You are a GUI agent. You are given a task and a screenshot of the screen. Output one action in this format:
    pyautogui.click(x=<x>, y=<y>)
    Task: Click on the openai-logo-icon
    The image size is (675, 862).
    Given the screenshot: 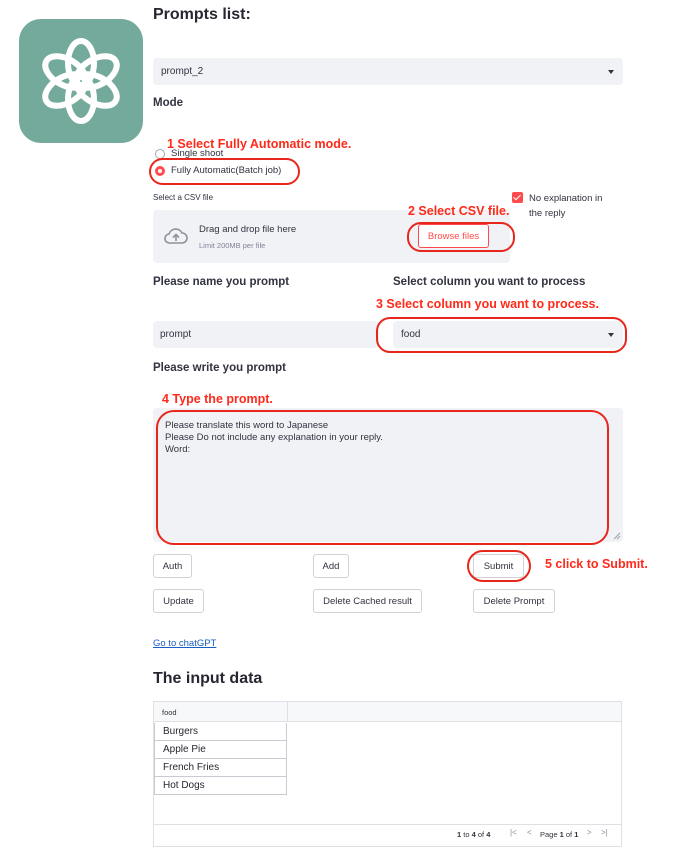 What is the action you would take?
    pyautogui.click(x=81, y=81)
    